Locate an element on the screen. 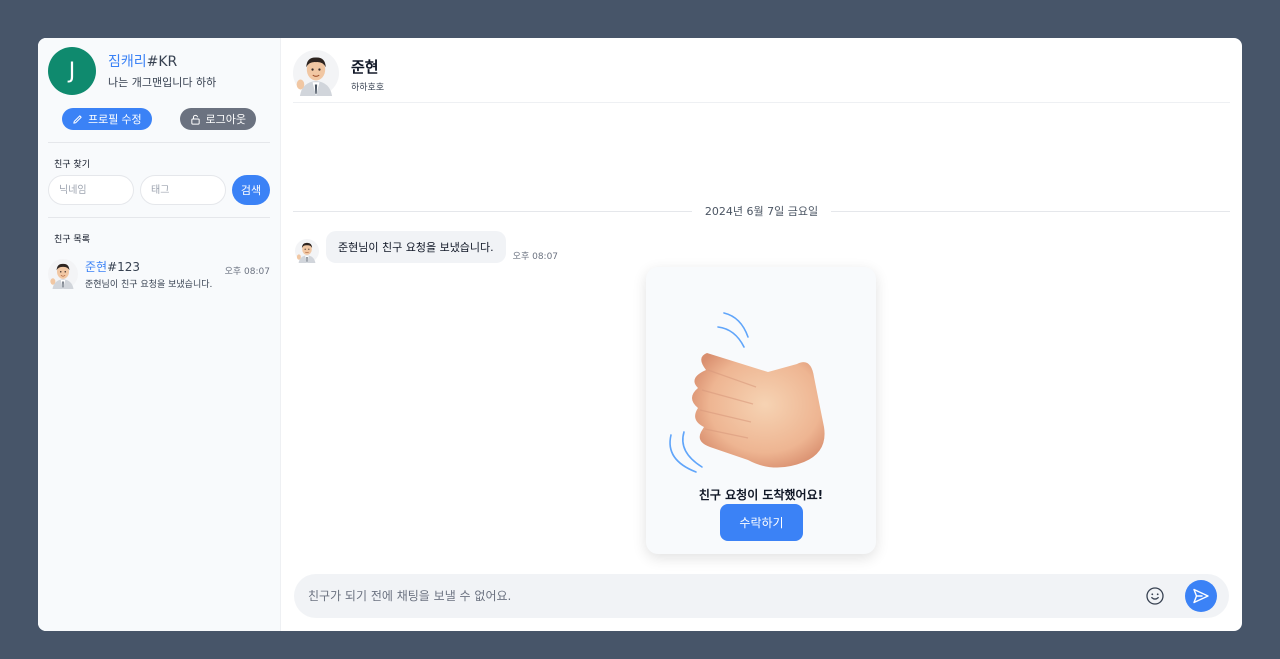 The height and width of the screenshot is (659, 1280). message-composer is located at coordinates (761, 596).